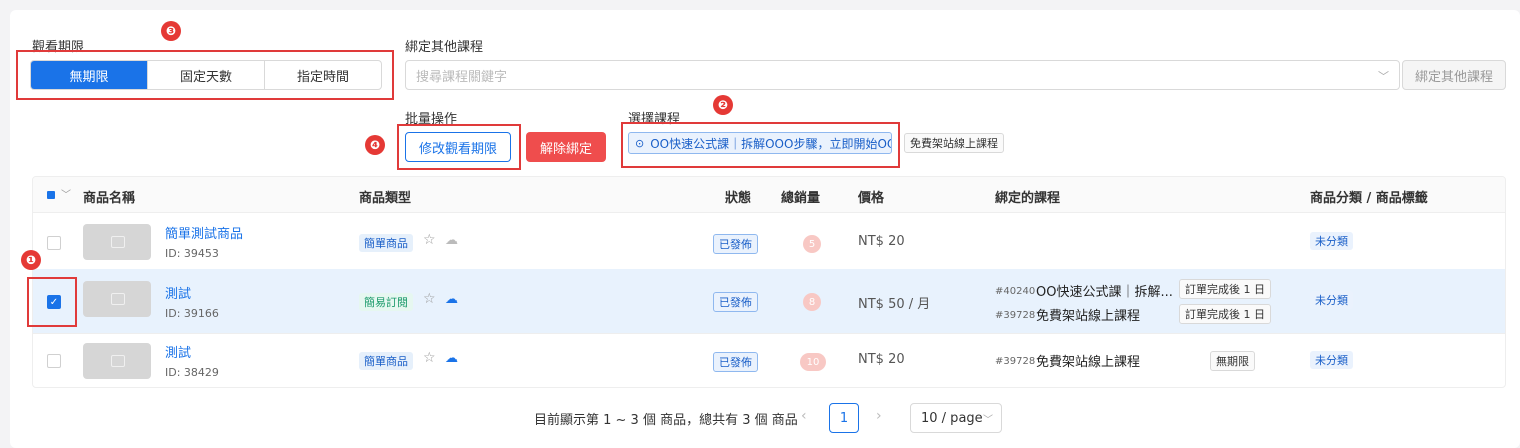 Image resolution: width=1520 pixels, height=448 pixels. Describe the element at coordinates (566, 147) in the screenshot. I see `unbind-button: 解除綁定` at that location.